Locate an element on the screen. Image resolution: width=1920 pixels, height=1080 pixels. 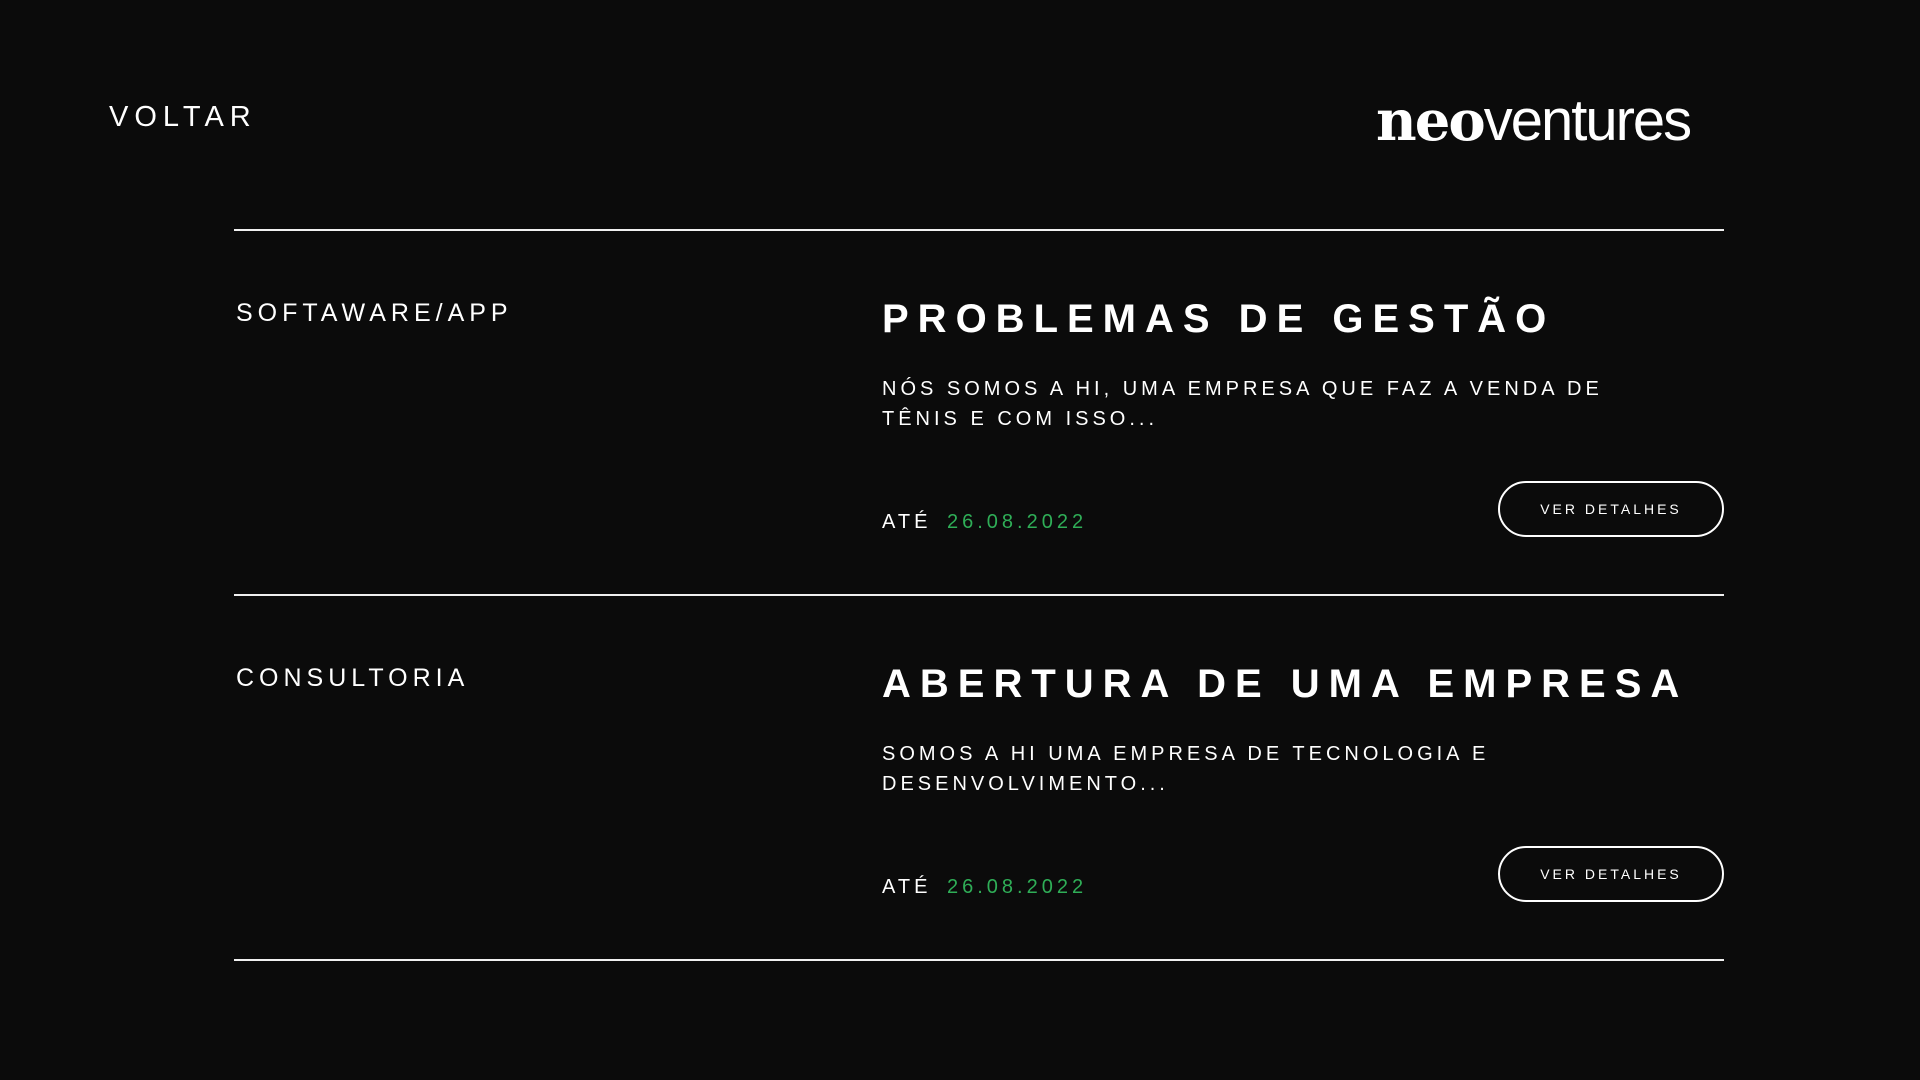
logo-ventures-text: ventures is located at coordinates (1587, 120).